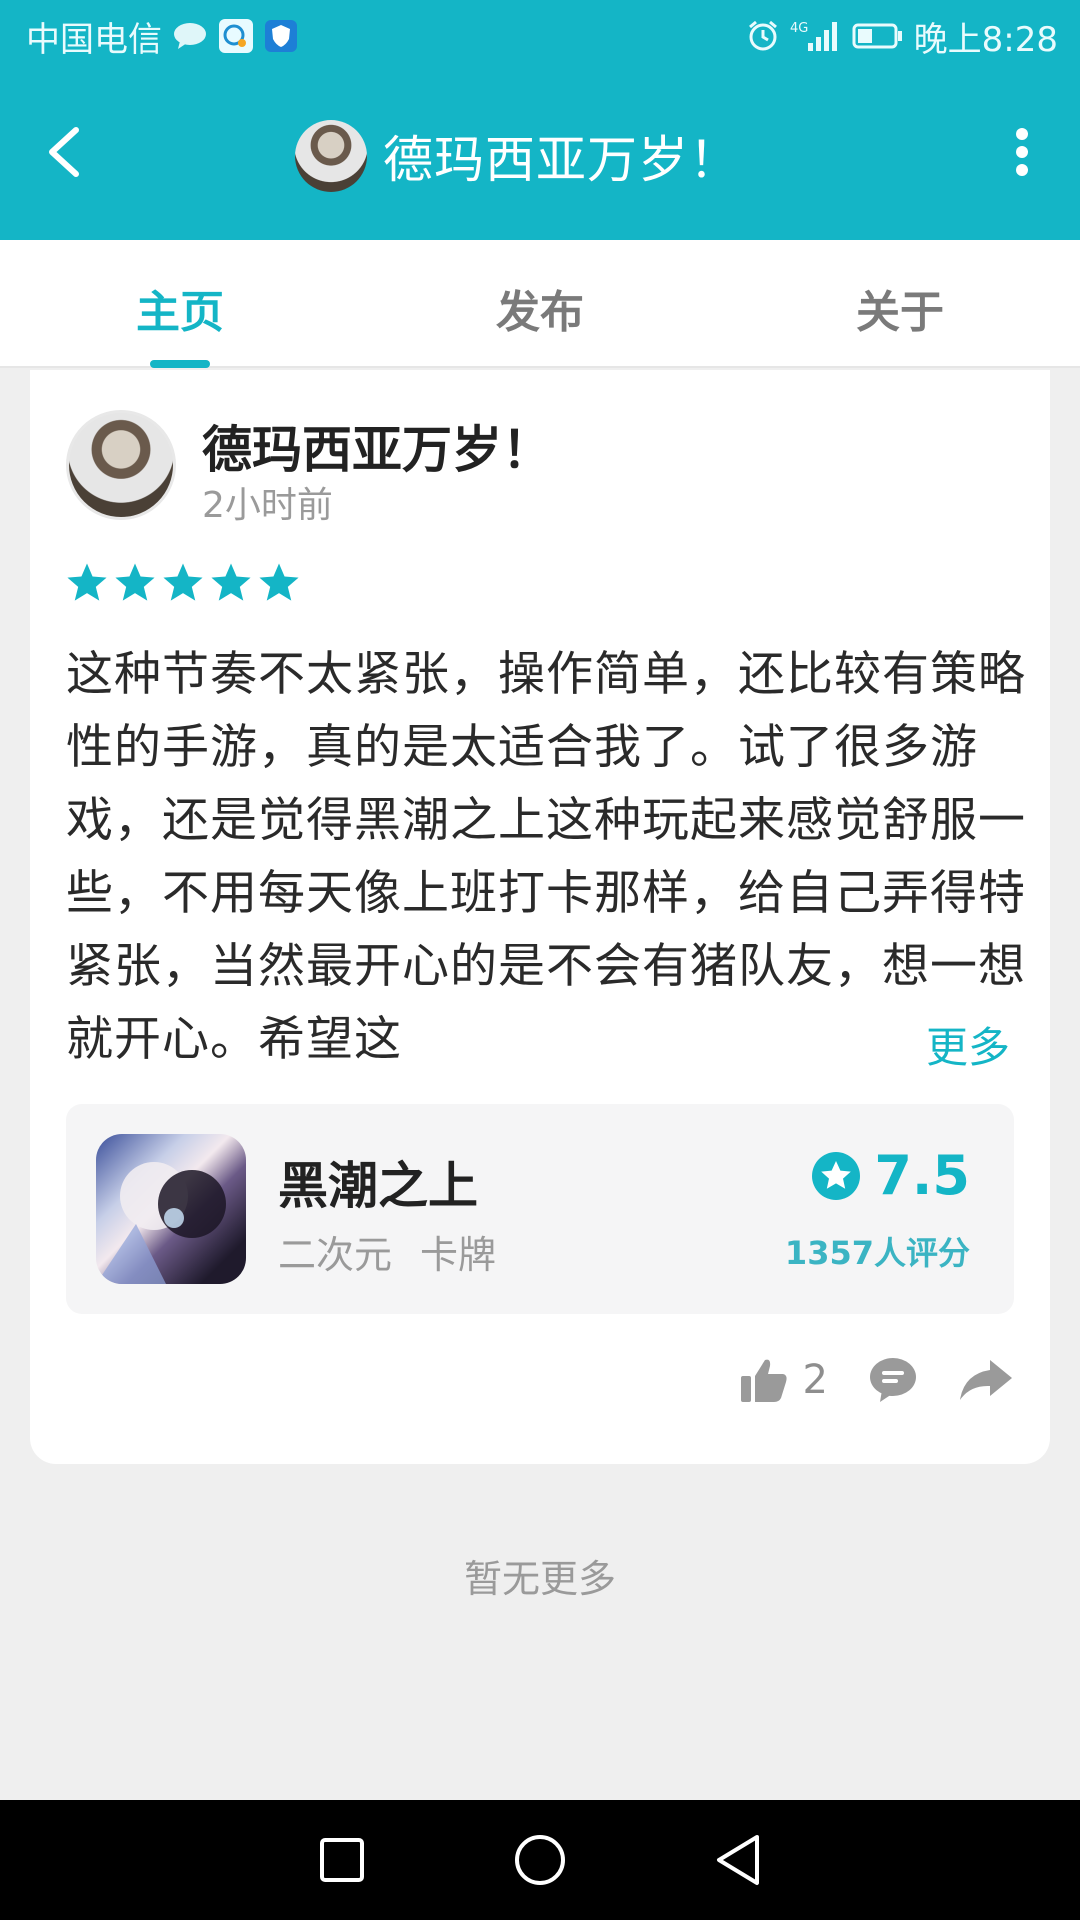 Image resolution: width=1080 pixels, height=1920 pixels. I want to click on expand-more-link: 更多, so click(968, 1044).